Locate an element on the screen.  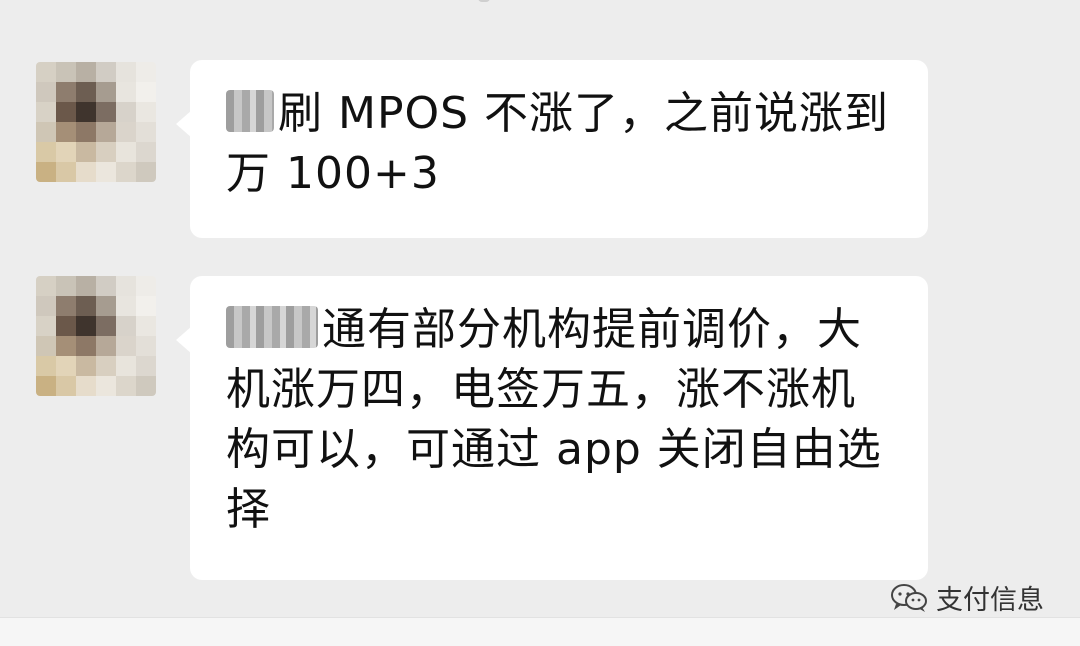
watermark-label: 支付信息 is located at coordinates (990, 600).